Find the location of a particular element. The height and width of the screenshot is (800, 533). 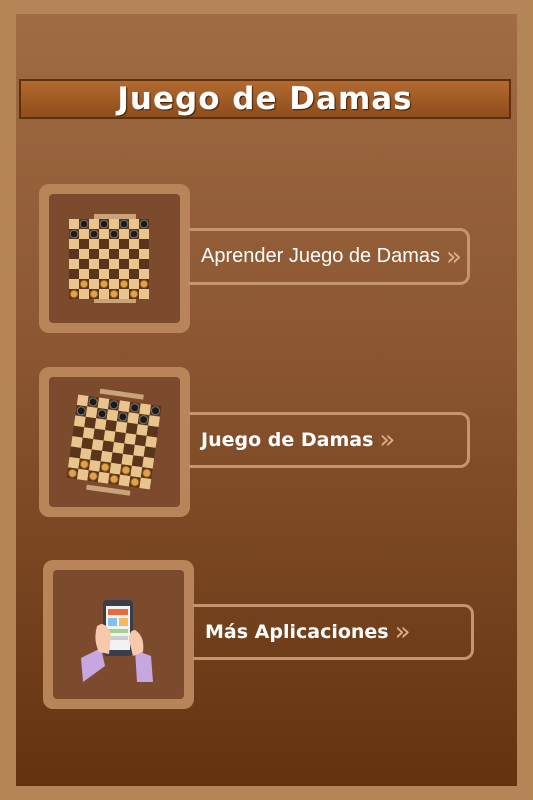

learn-checkers-button: Aprender Juego de Damas » is located at coordinates (329, 256).